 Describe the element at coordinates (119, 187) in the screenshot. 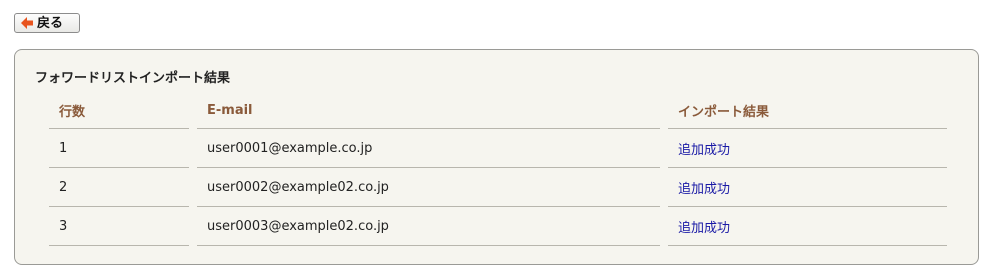

I see `row-number-cell: 2` at that location.